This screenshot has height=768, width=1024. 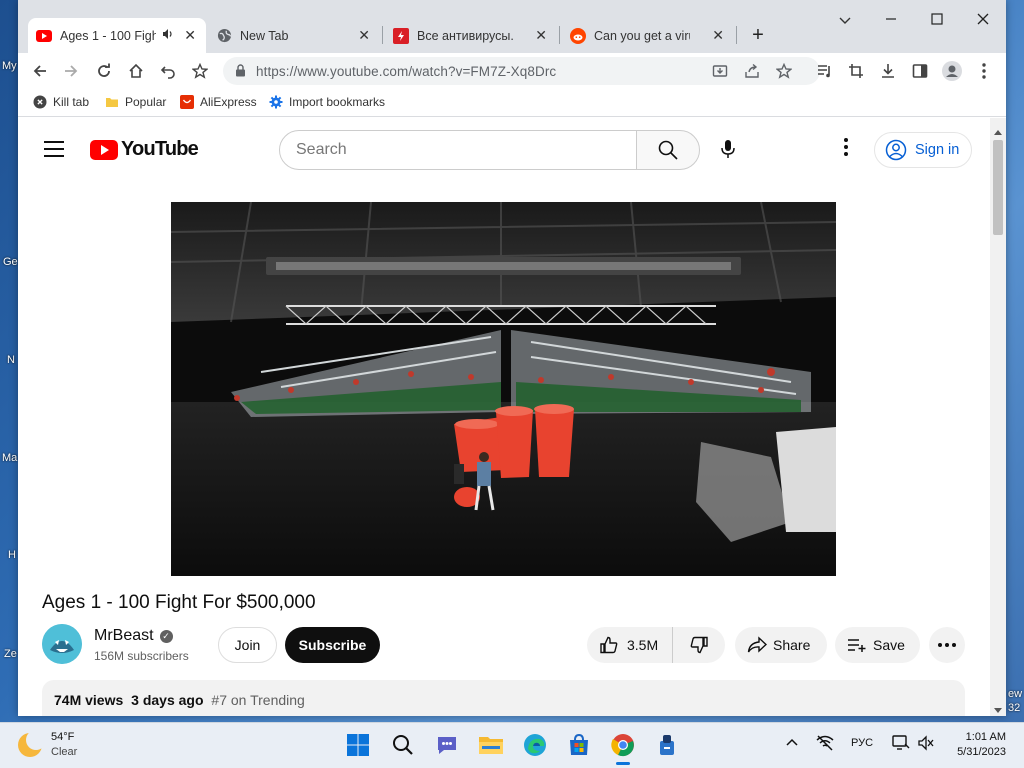 I want to click on tab-new-tab: New Tab ✕, so click(x=294, y=35).